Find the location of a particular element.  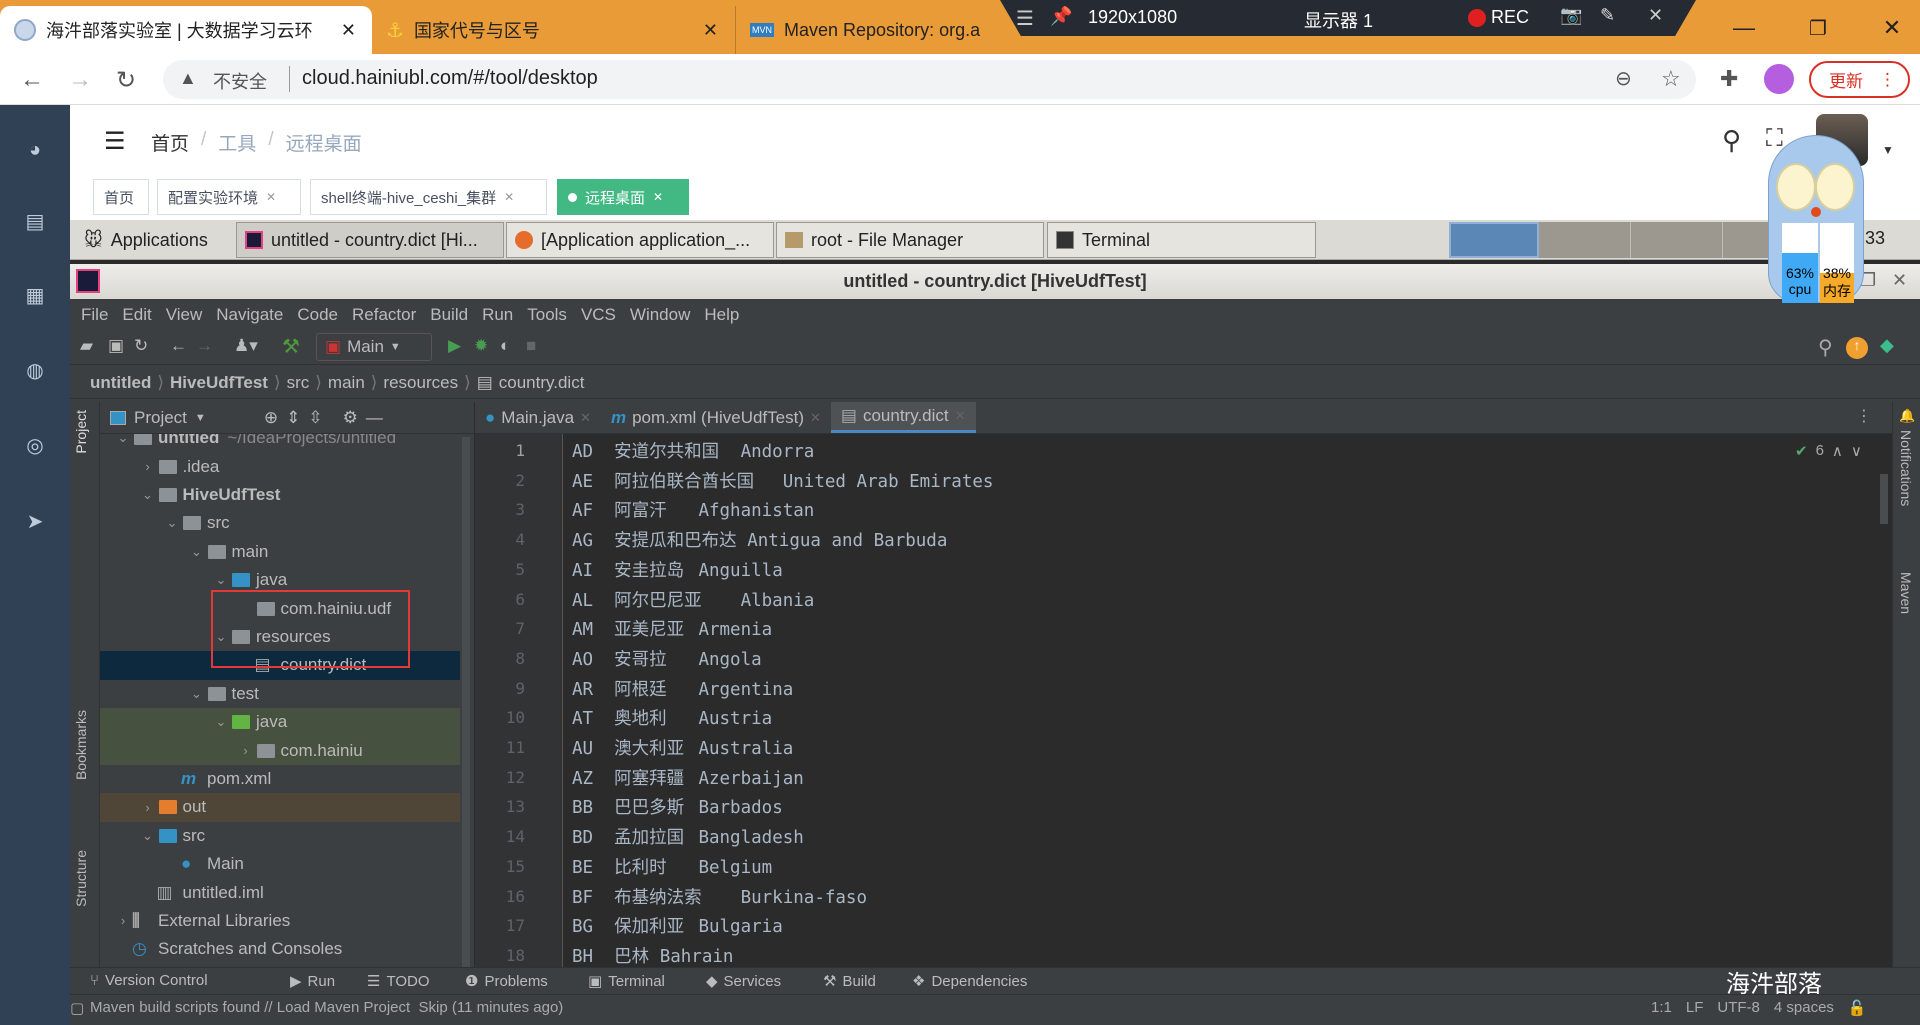

code-line: AT 奥地利 Austria is located at coordinates (672, 717).